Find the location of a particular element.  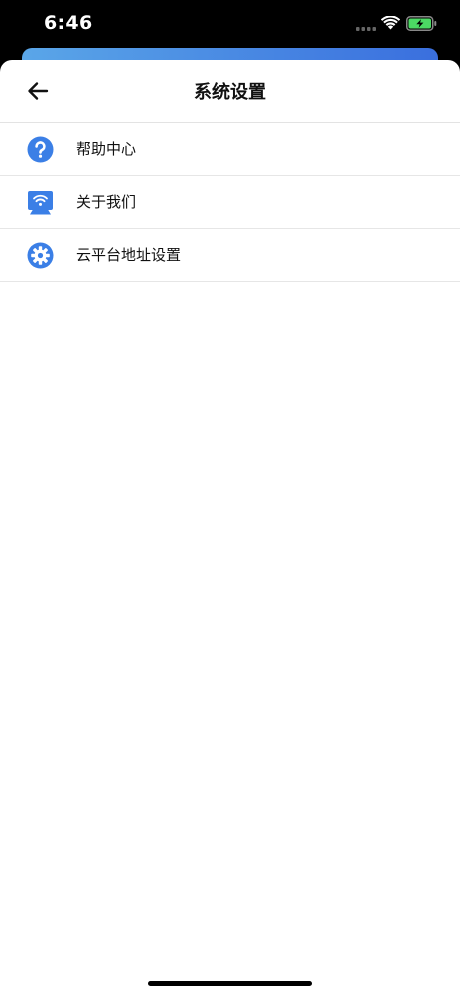

wifi-icon is located at coordinates (390, 23).